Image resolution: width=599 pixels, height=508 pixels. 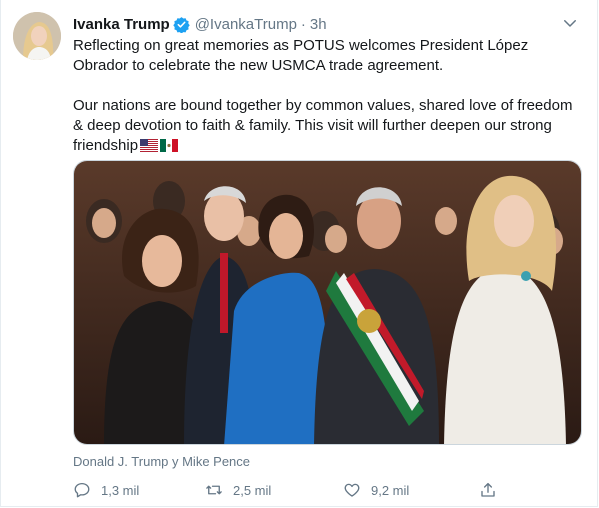 What do you see at coordinates (570, 23) in the screenshot?
I see `chevron-down-icon` at bounding box center [570, 23].